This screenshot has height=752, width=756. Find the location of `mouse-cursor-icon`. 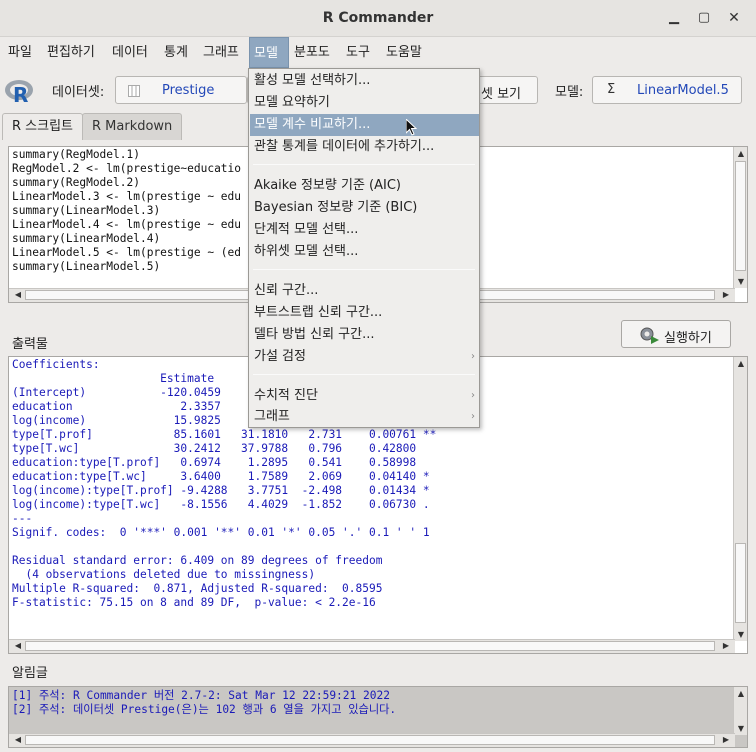

mouse-cursor-icon is located at coordinates (412, 127).